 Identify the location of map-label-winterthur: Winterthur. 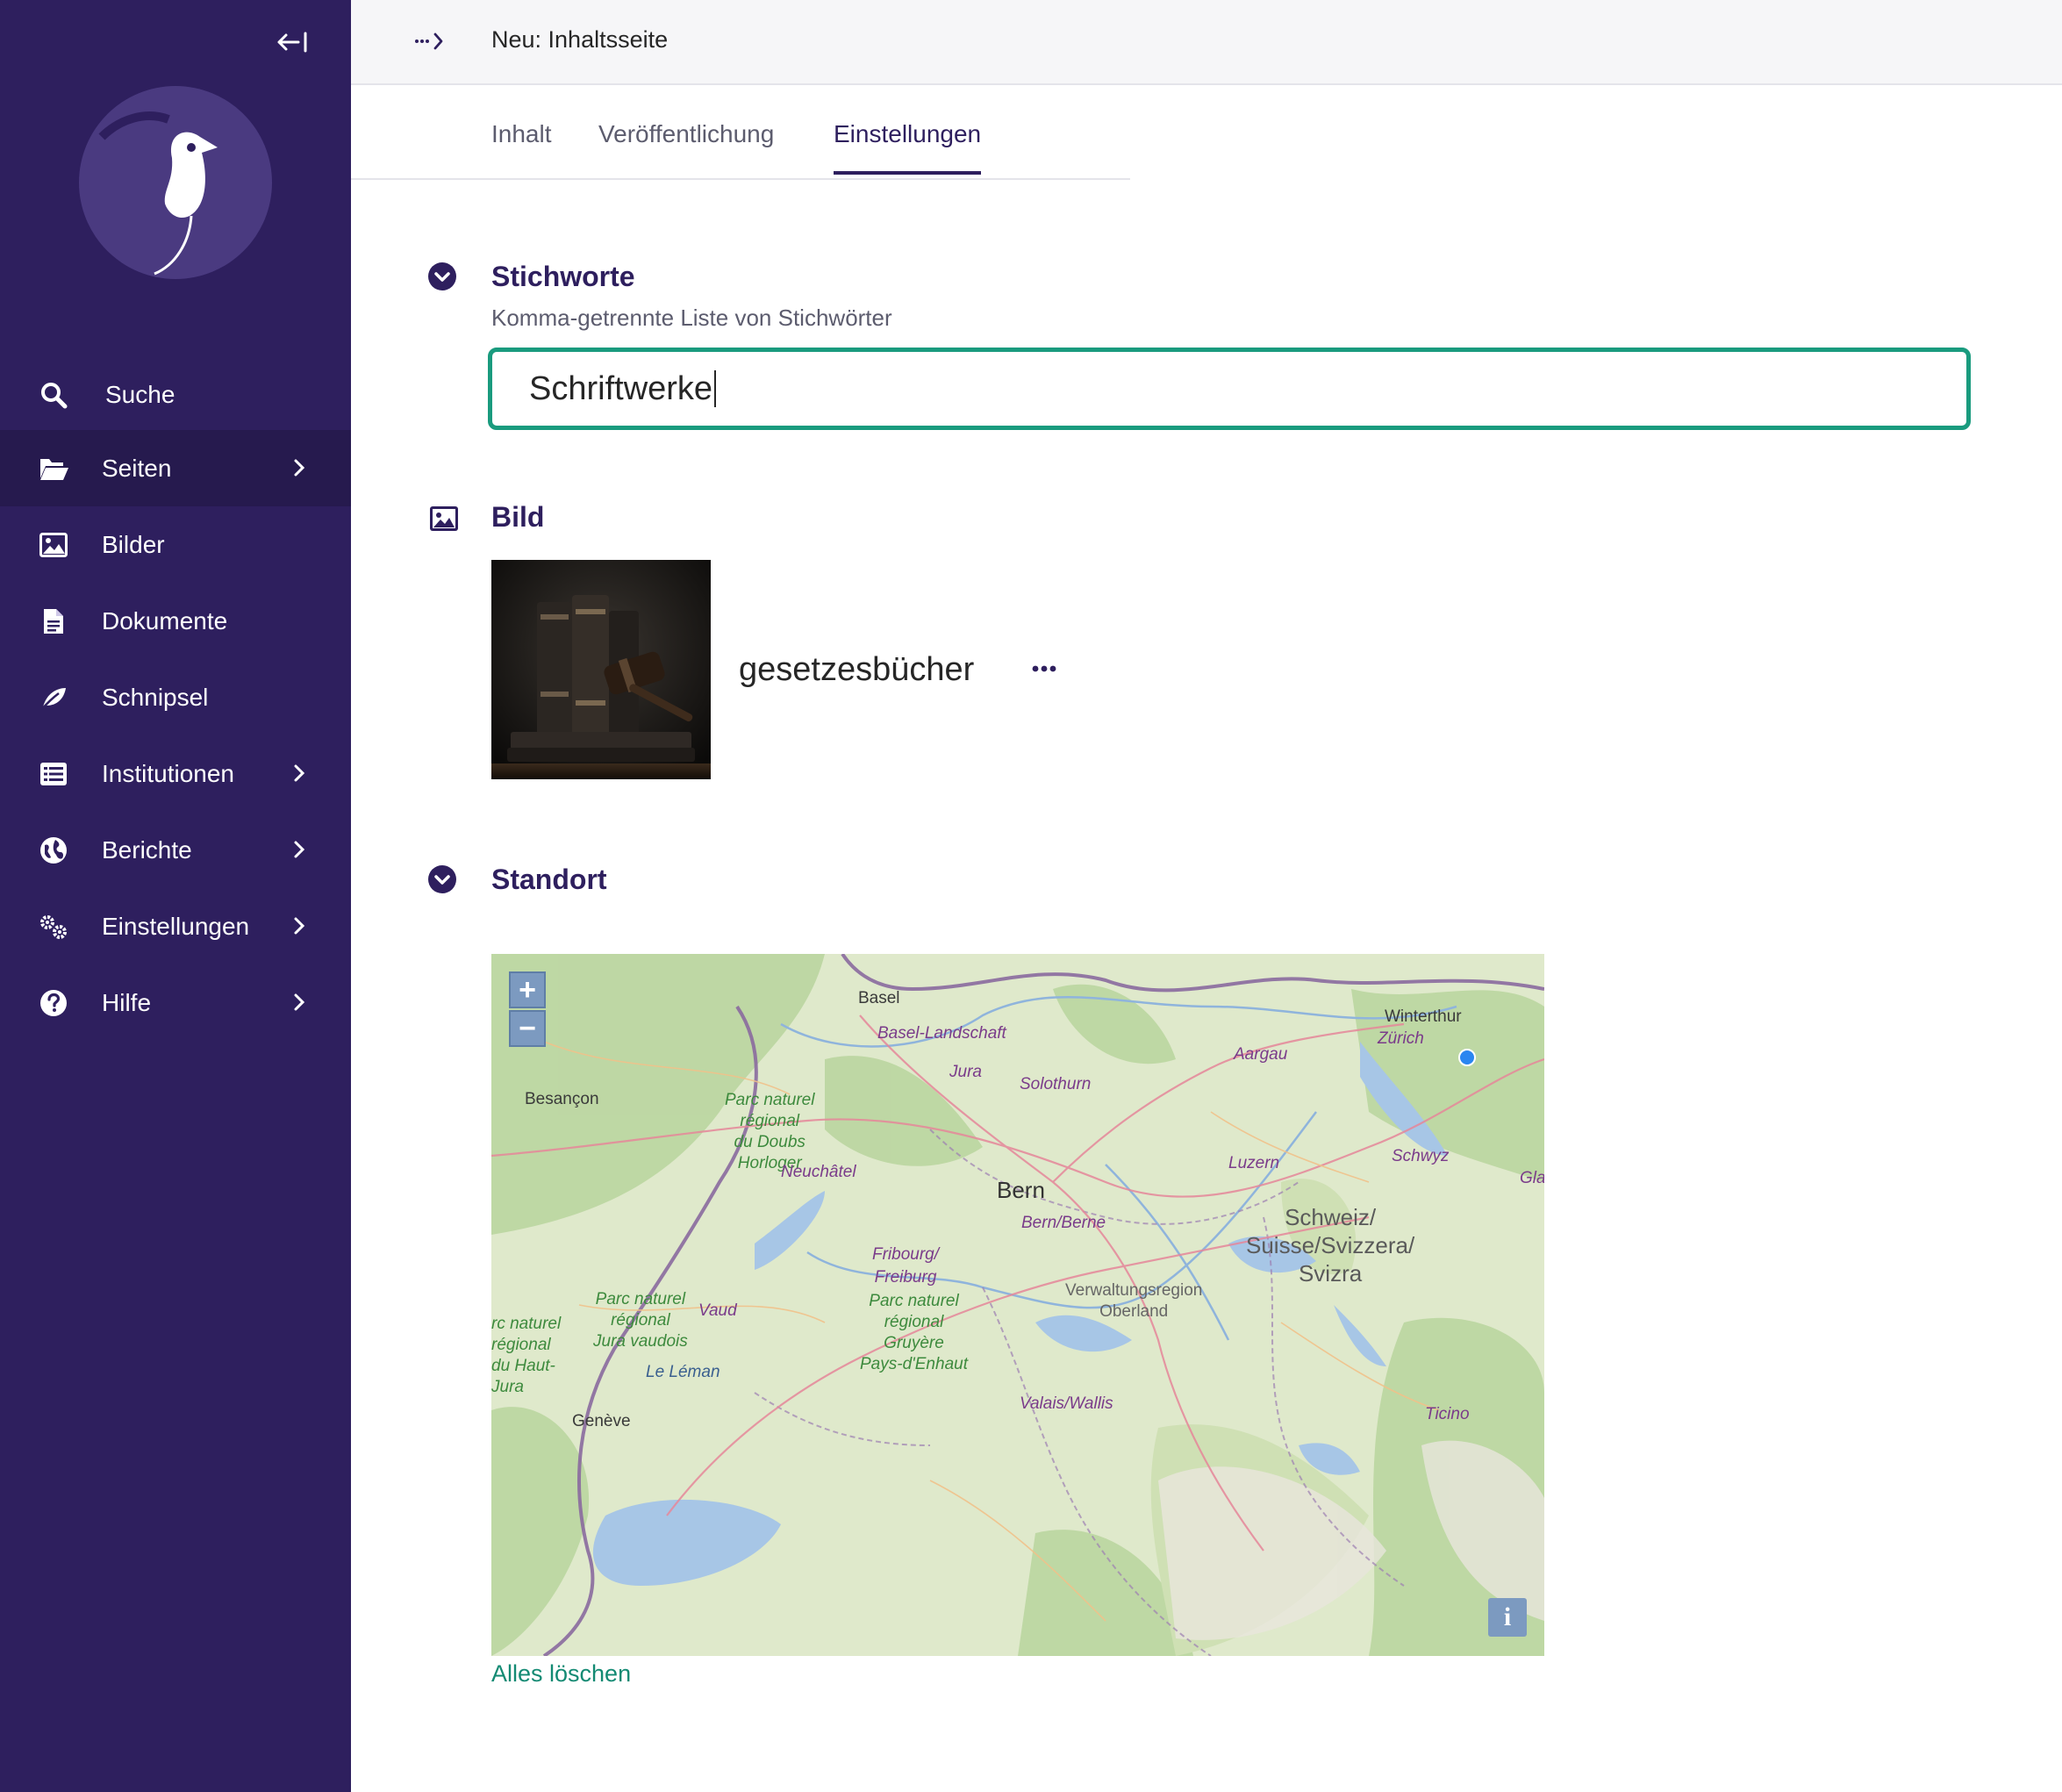
(1423, 1016).